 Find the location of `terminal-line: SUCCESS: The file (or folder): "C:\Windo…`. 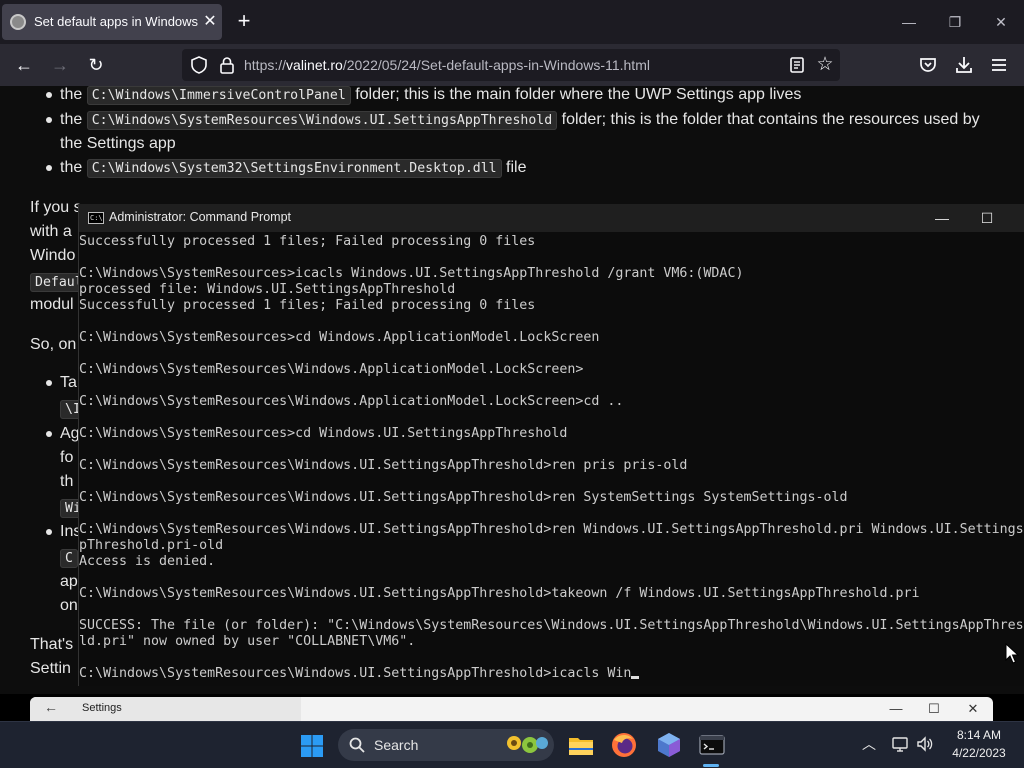

terminal-line: SUCCESS: The file (or folder): "C:\Windo… is located at coordinates (551, 625).